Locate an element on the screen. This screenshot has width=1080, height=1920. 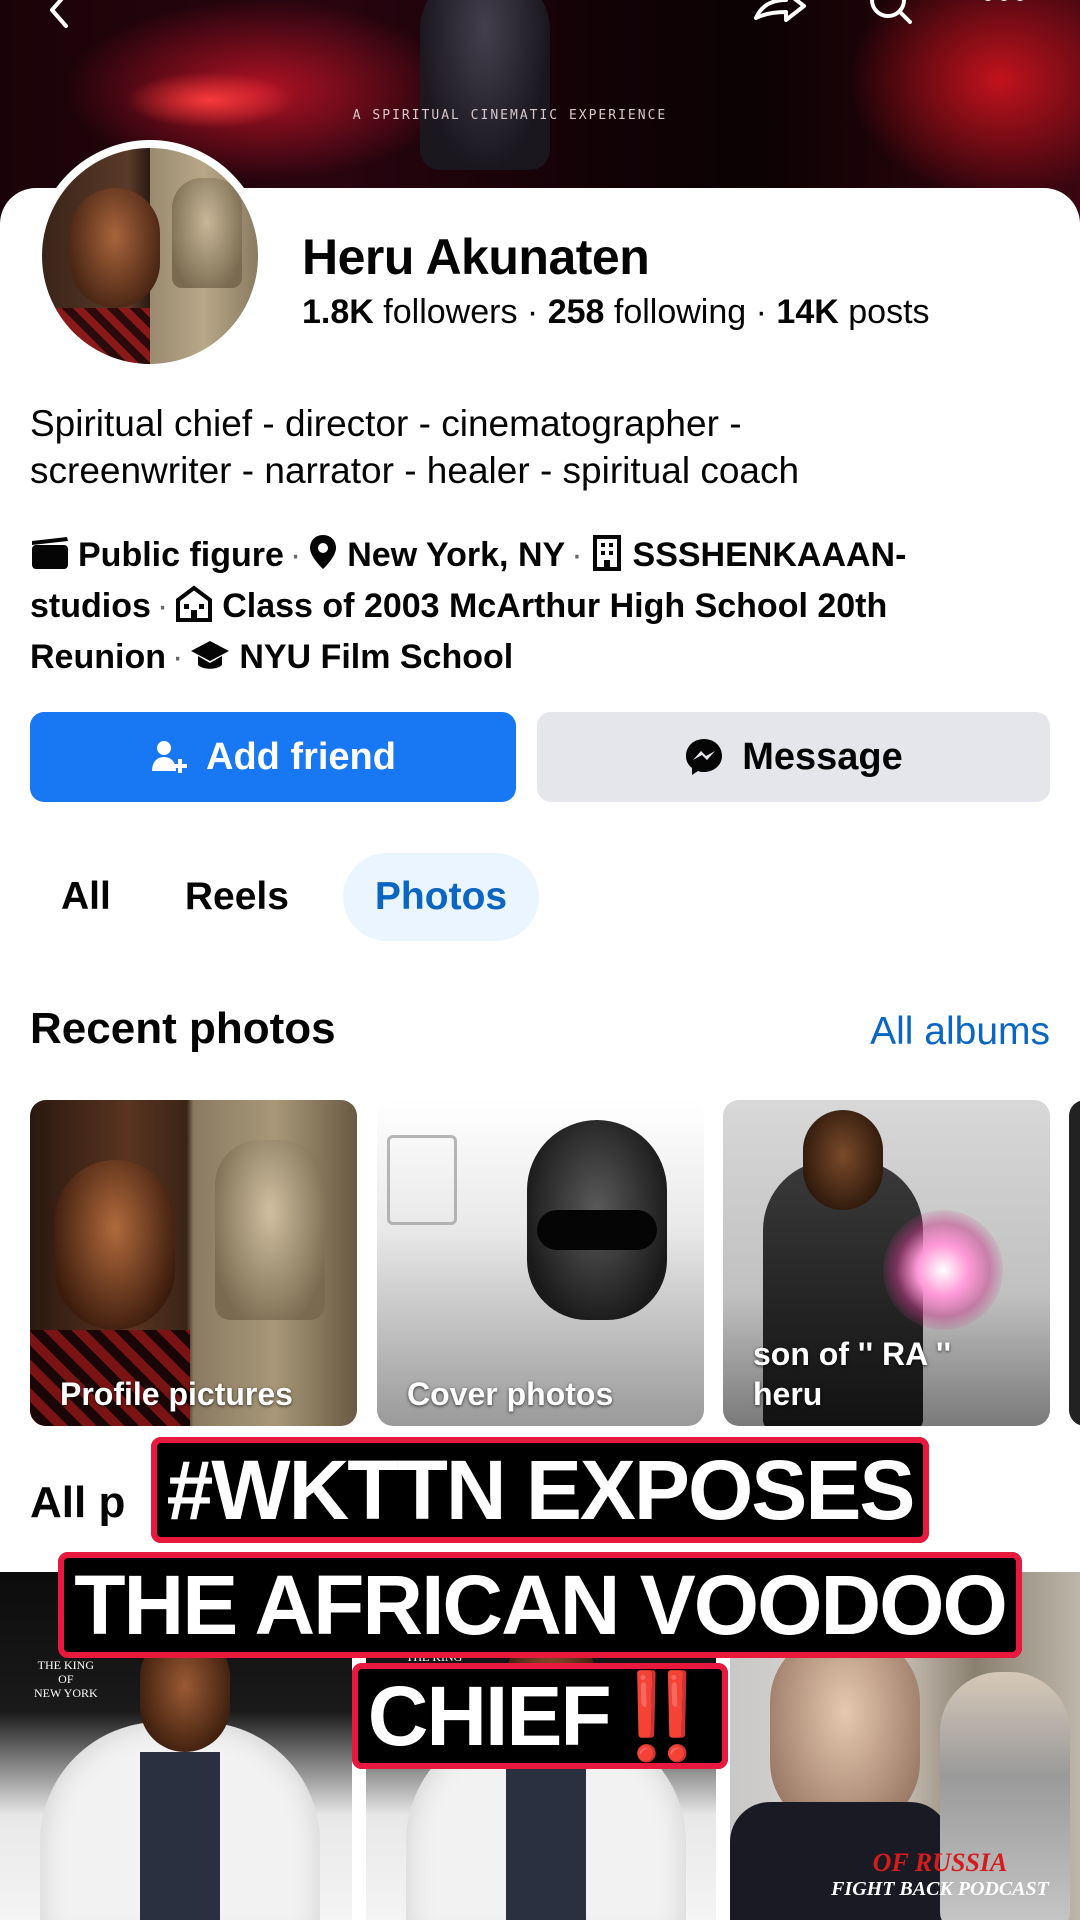
detail-work-cont: studios is located at coordinates (90, 606).